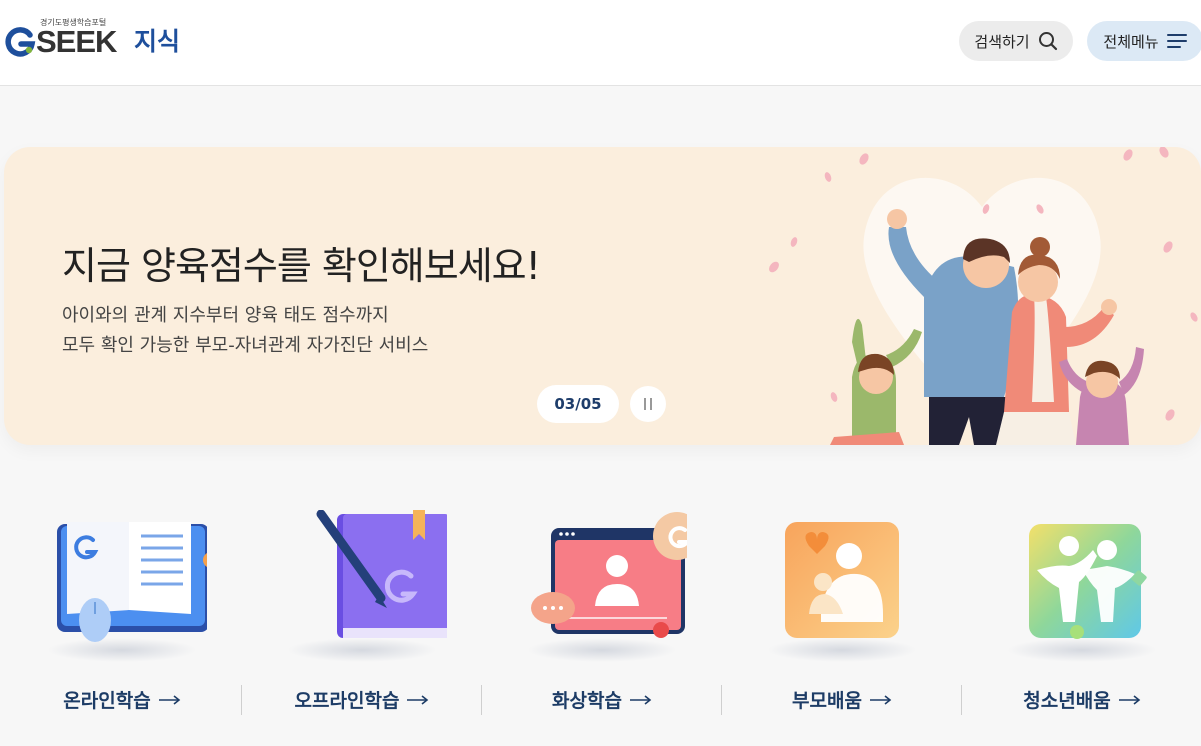 This screenshot has height=746, width=1201. Describe the element at coordinates (76, 41) in the screenshot. I see `logo-brand: SEEK` at that location.